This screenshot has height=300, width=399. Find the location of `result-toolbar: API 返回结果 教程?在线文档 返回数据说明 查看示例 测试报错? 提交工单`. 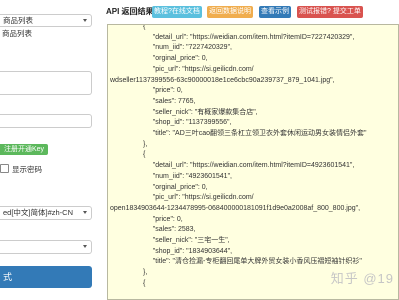

result-toolbar: API 返回结果 教程?在线文档 返回数据说明 查看示例 测试报错? 提交工单 is located at coordinates (250, 11).